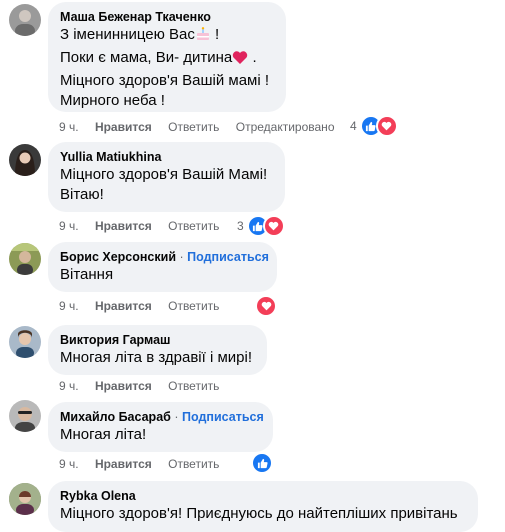 This screenshot has height=532, width=505. I want to click on reactions: 4, so click(374, 126).